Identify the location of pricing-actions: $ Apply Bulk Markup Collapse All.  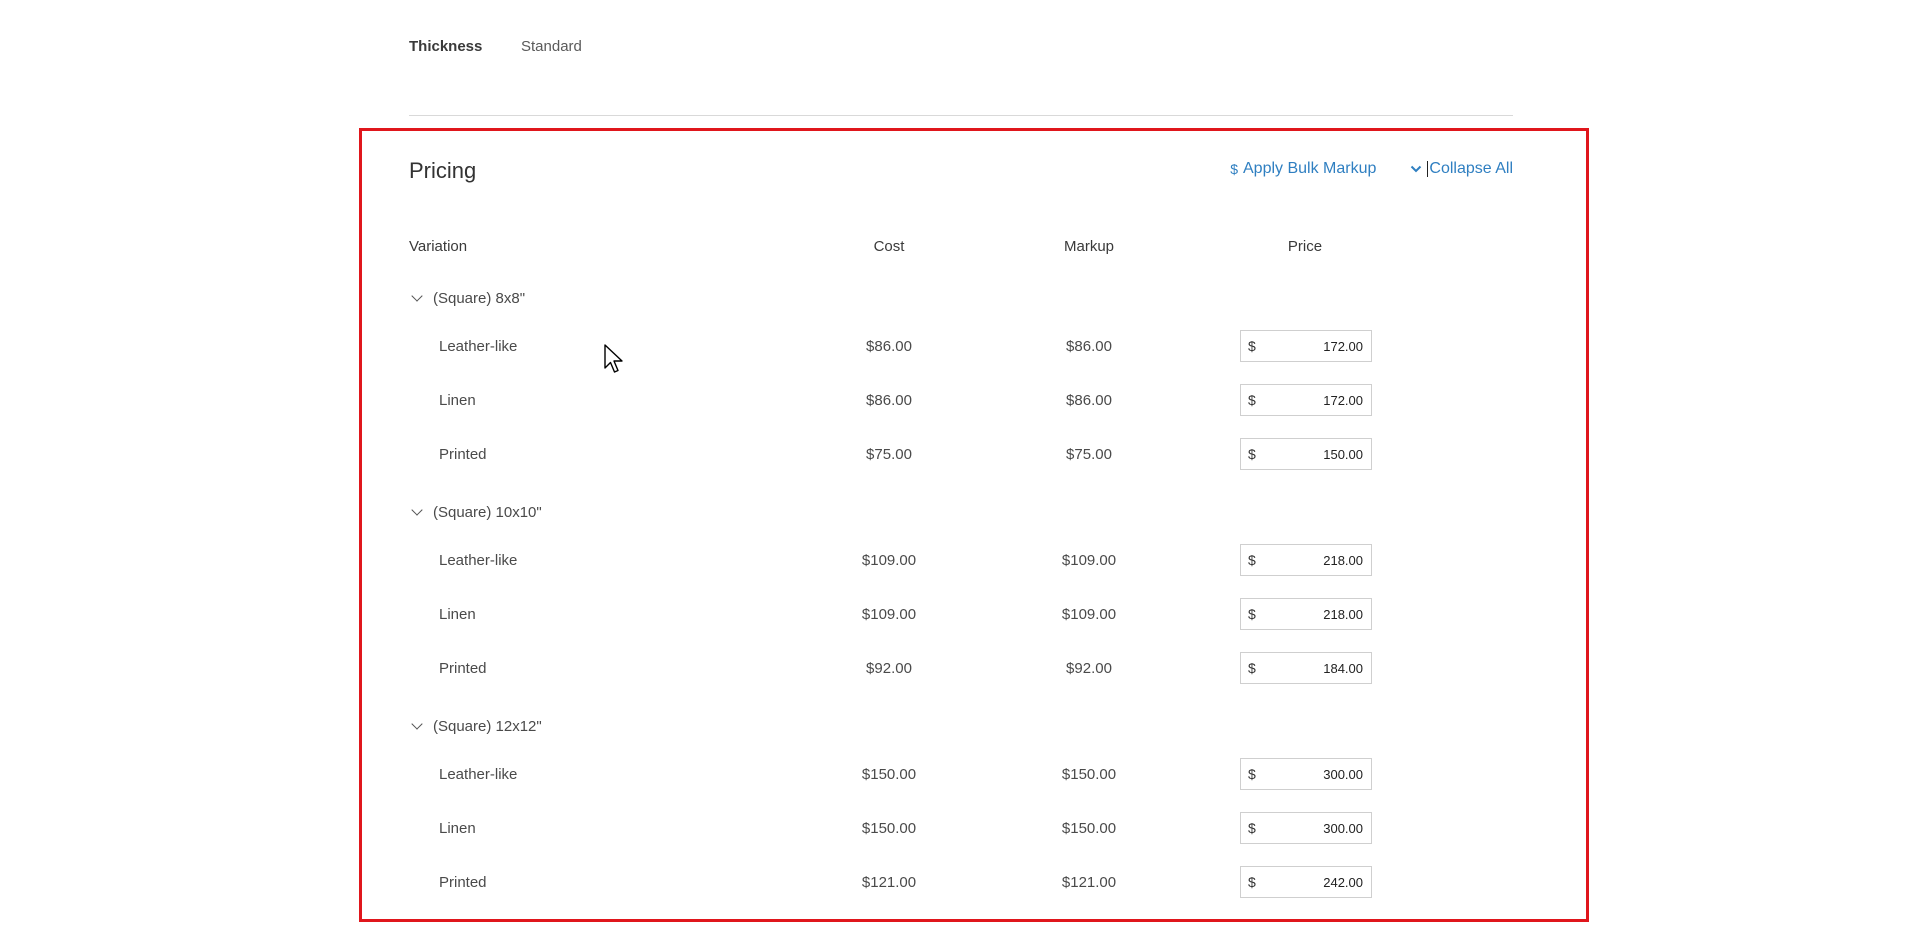
(1371, 169).